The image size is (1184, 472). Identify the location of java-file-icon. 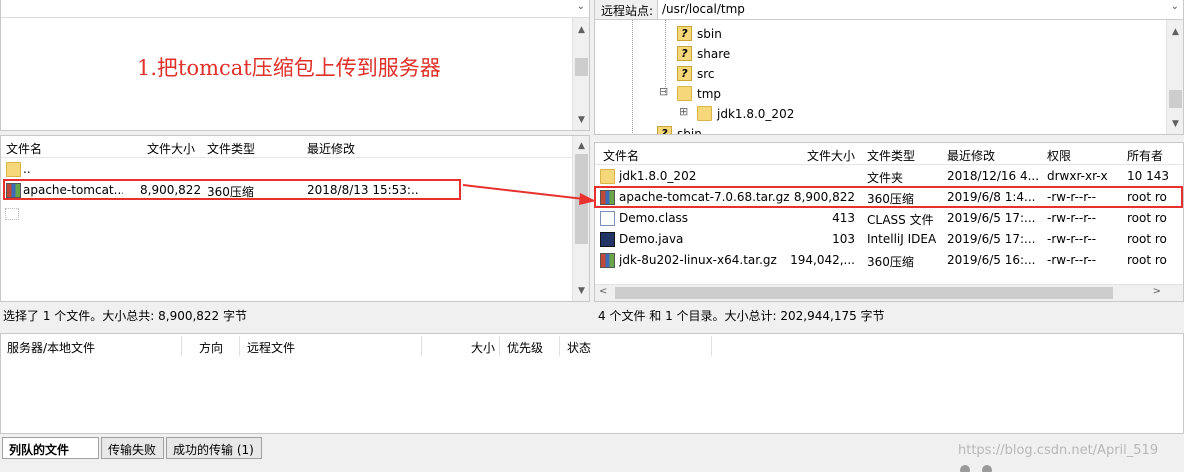
(607, 239).